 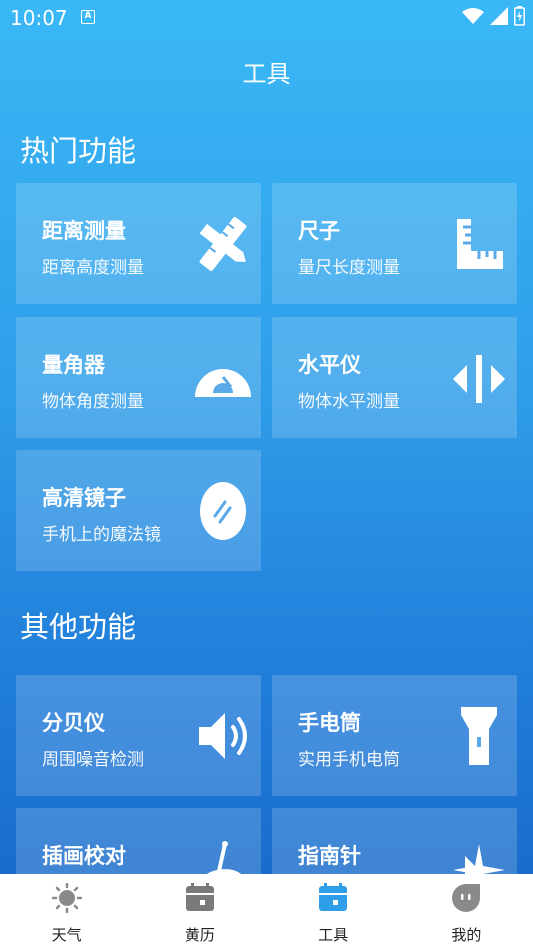 What do you see at coordinates (319, 231) in the screenshot?
I see `card-title: 尺子` at bounding box center [319, 231].